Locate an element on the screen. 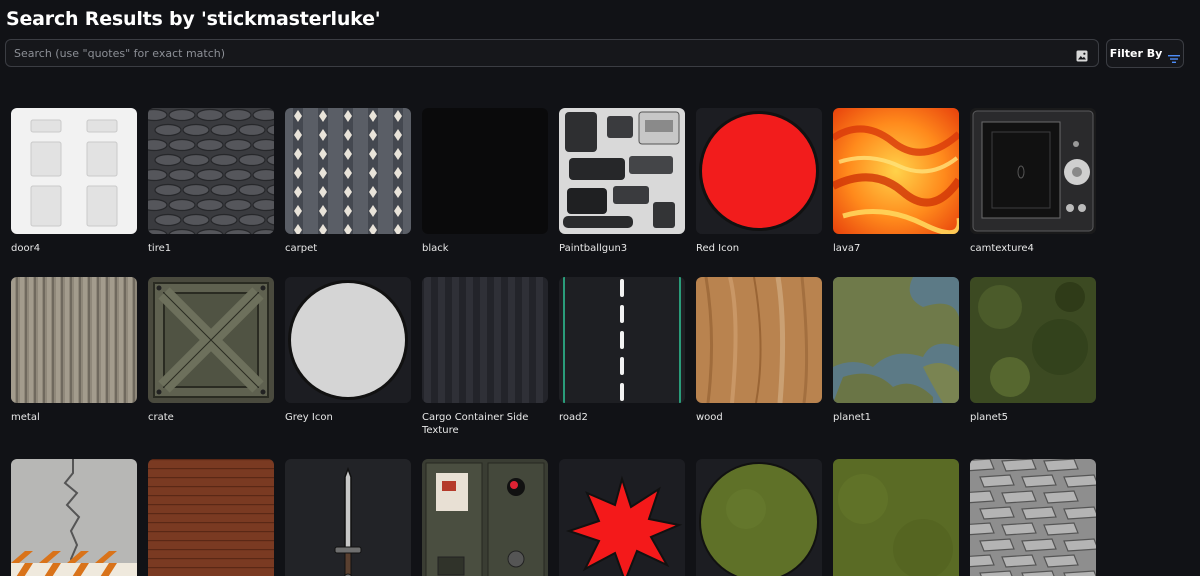 The height and width of the screenshot is (576, 1200). result-name: Red Icon is located at coordinates (759, 248).